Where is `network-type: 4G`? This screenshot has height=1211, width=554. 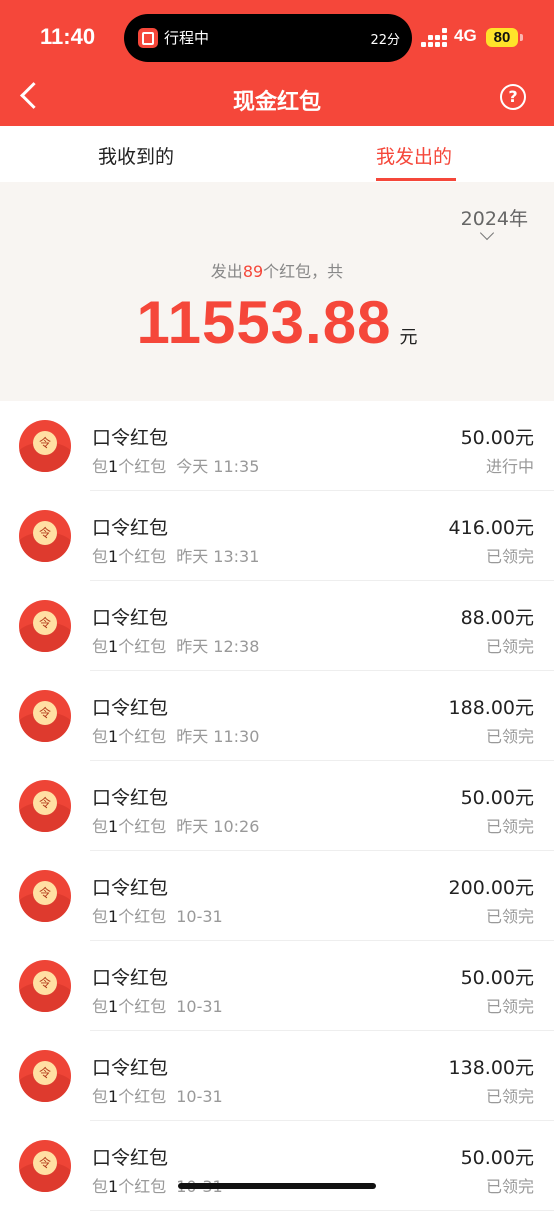 network-type: 4G is located at coordinates (465, 35).